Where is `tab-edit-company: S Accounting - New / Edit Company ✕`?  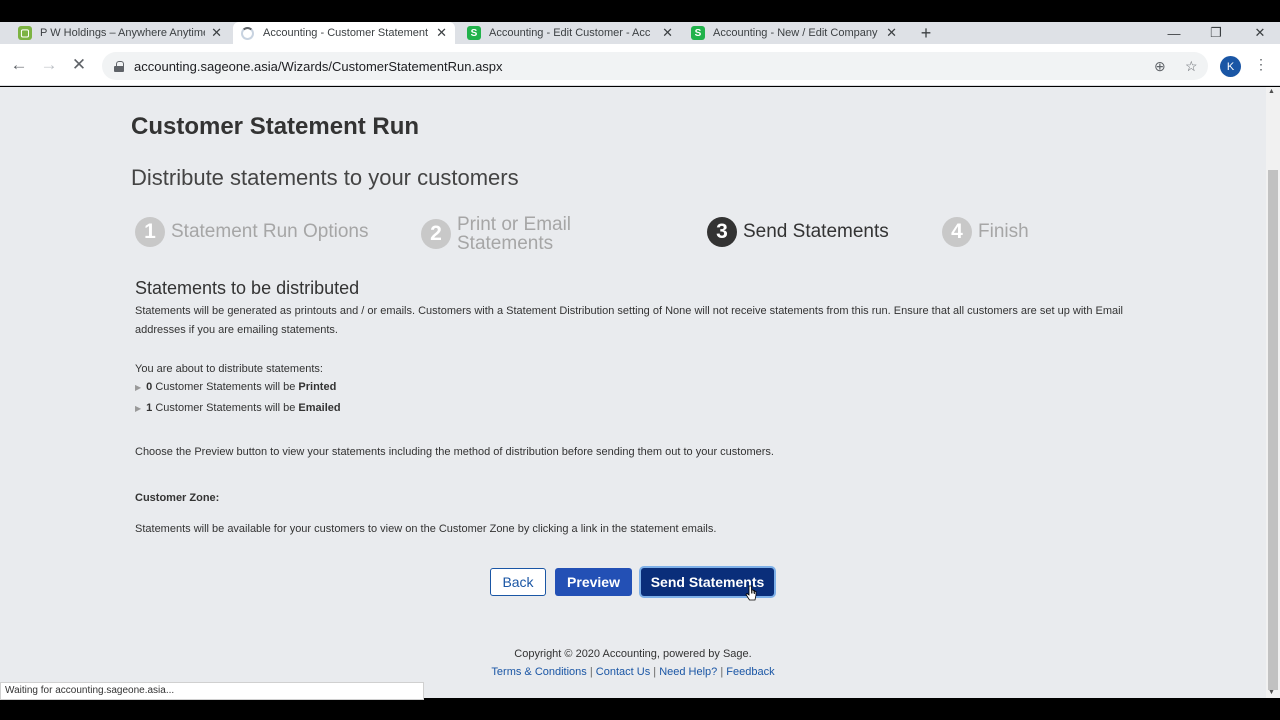
tab-edit-company: S Accounting - New / Edit Company ✕ is located at coordinates (794, 33).